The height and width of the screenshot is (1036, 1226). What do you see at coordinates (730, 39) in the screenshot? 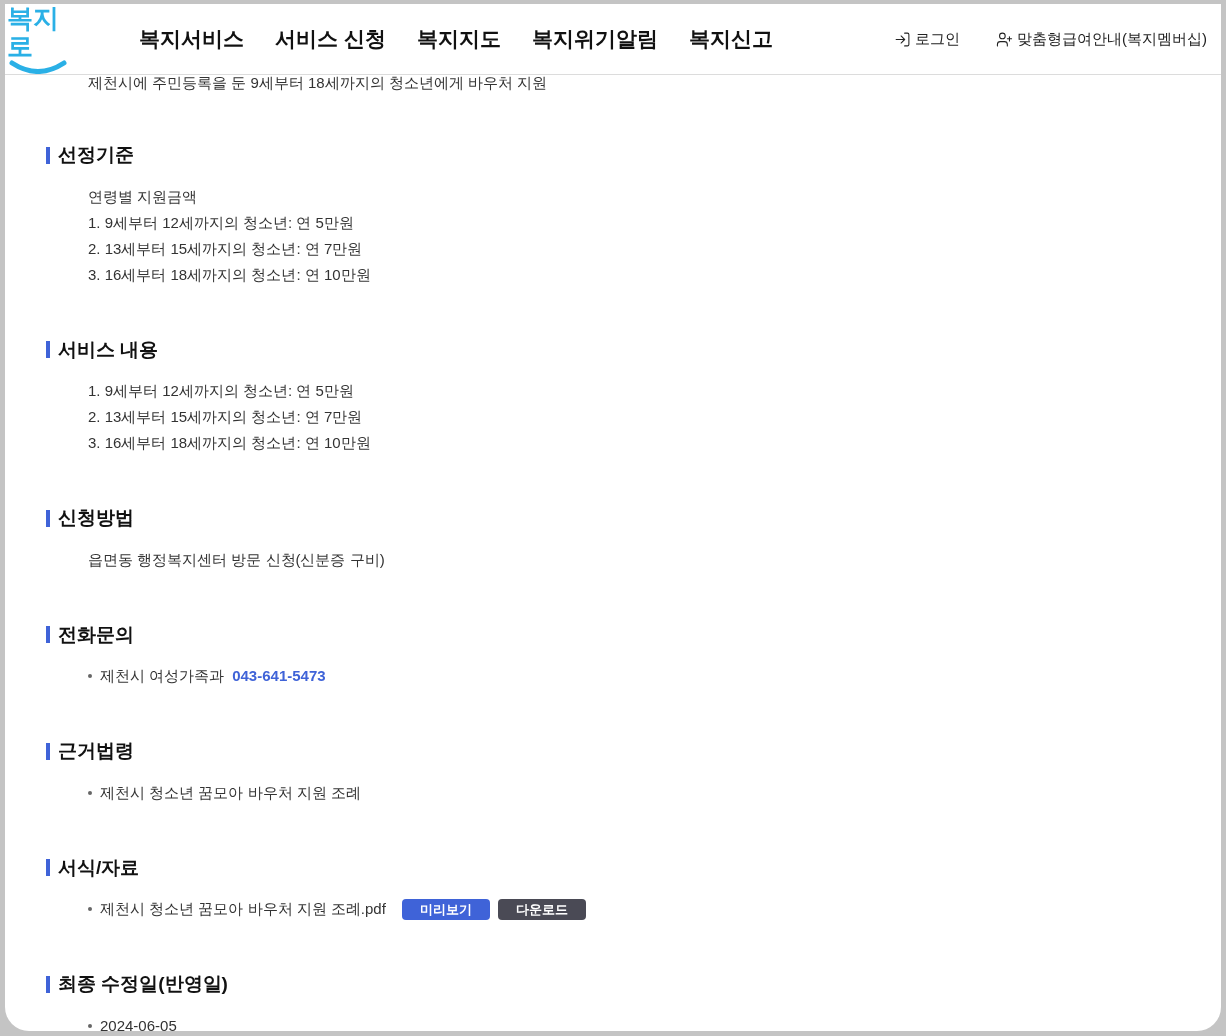
I see `nav-link: 복지신고` at bounding box center [730, 39].